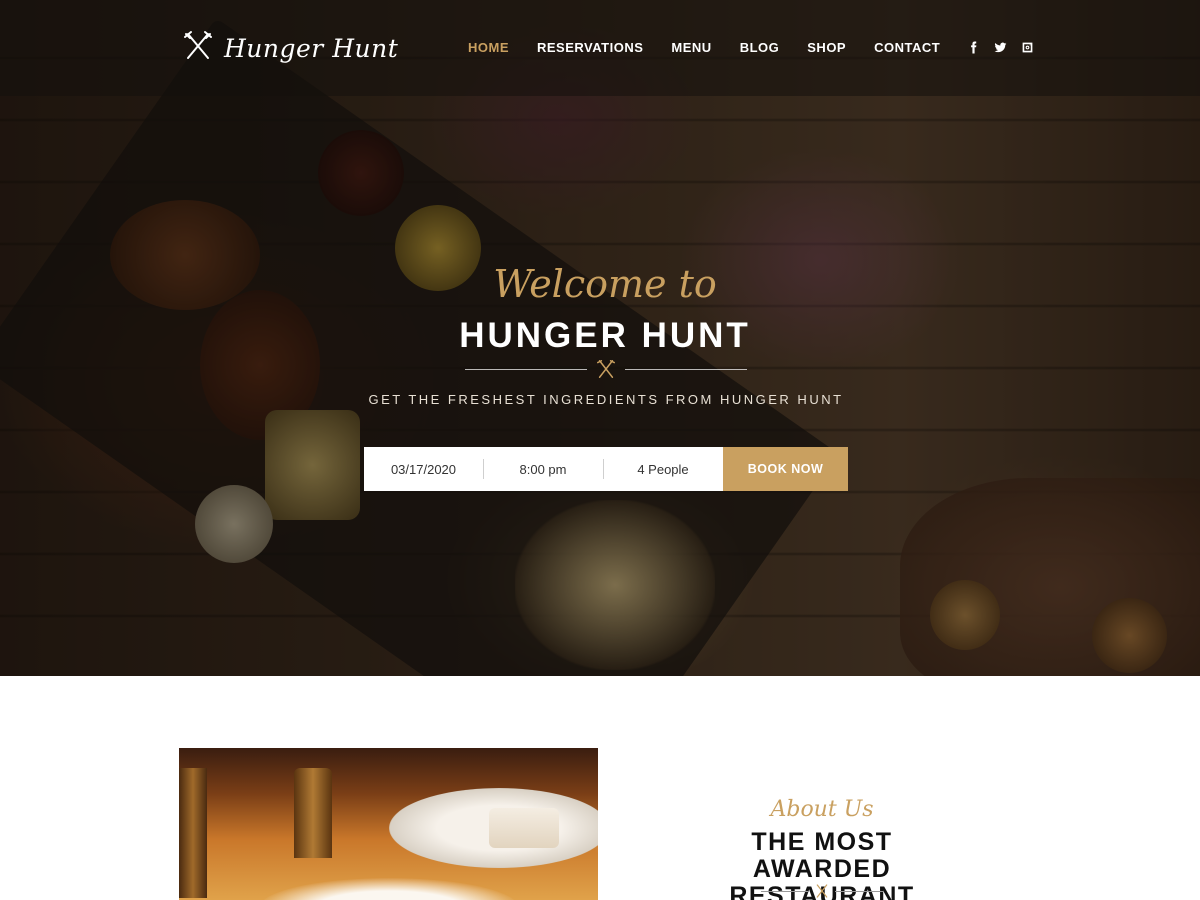  I want to click on people-field: 4 People, so click(663, 469).